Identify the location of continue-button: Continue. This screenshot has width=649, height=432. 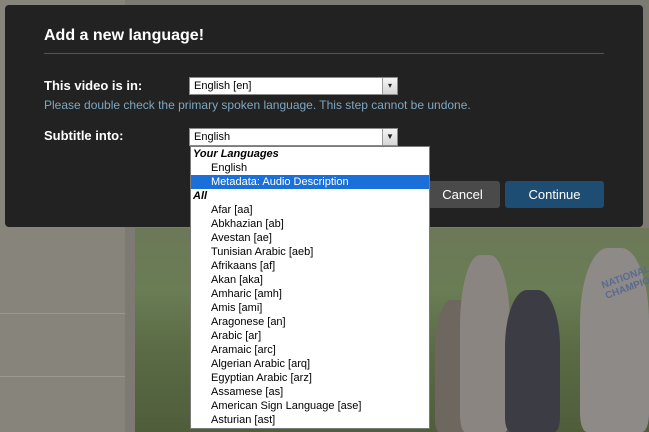
(554, 194).